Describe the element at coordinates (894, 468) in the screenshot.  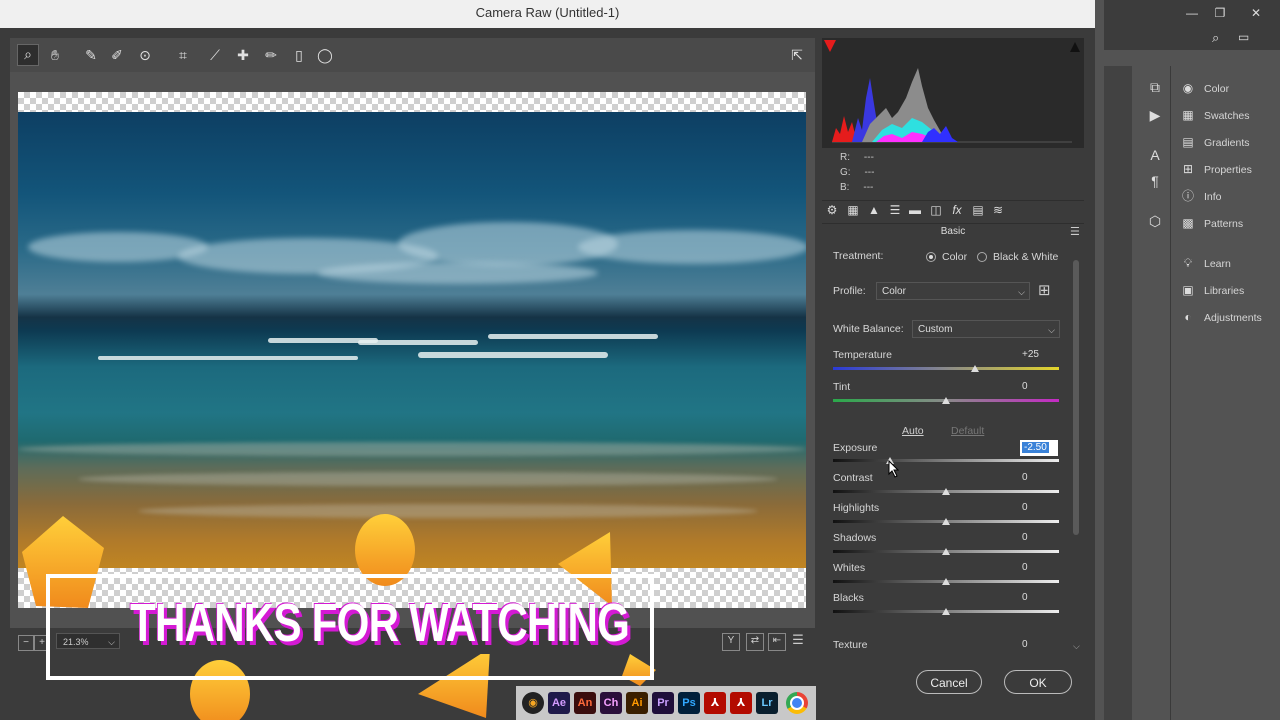
I see `mouse-cursor-icon` at that location.